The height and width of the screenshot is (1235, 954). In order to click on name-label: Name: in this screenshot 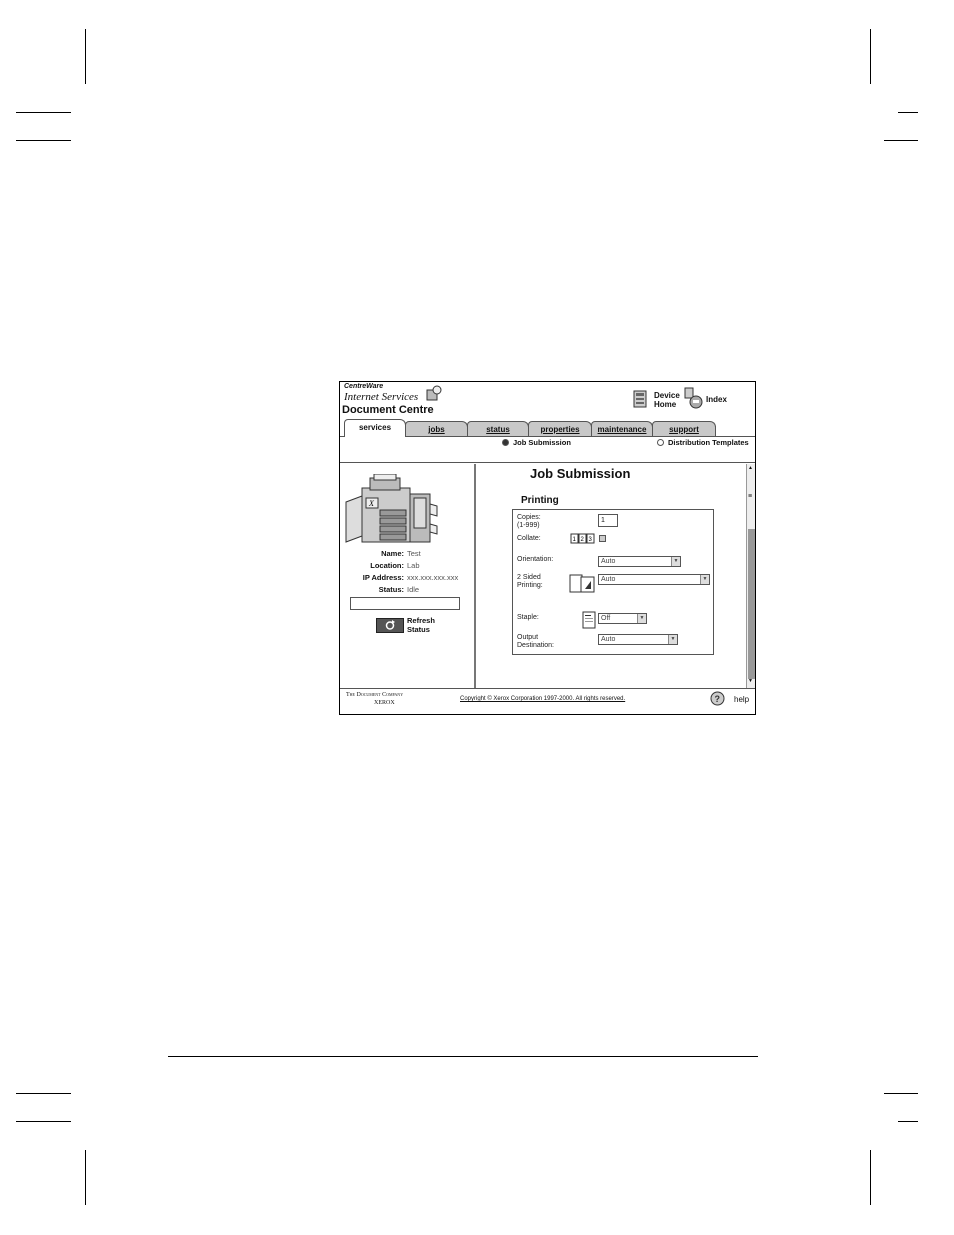, I will do `click(392, 553)`.